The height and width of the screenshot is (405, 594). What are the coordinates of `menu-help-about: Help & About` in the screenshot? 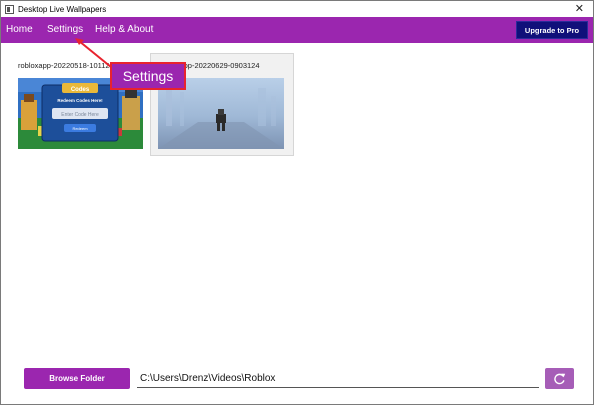 It's located at (124, 30).